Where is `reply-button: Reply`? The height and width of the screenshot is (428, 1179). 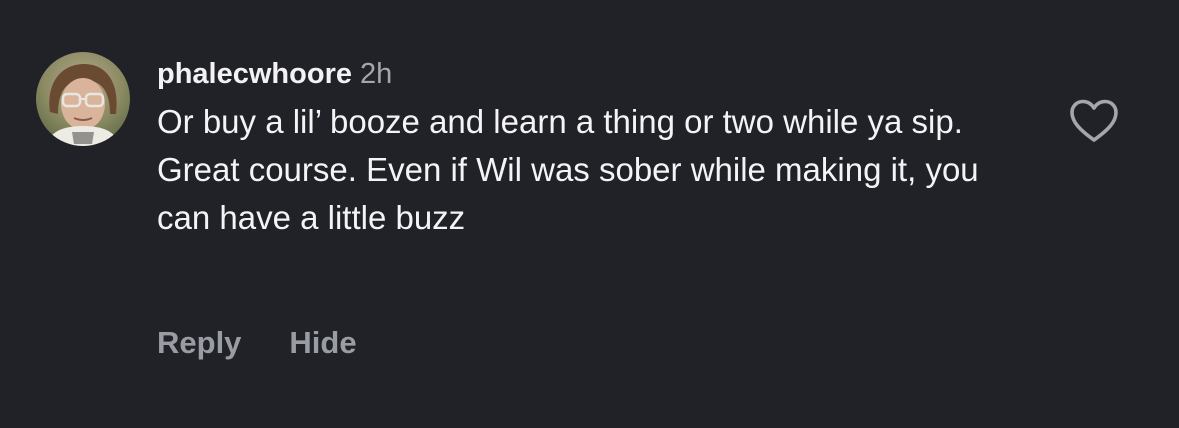 reply-button: Reply is located at coordinates (199, 342).